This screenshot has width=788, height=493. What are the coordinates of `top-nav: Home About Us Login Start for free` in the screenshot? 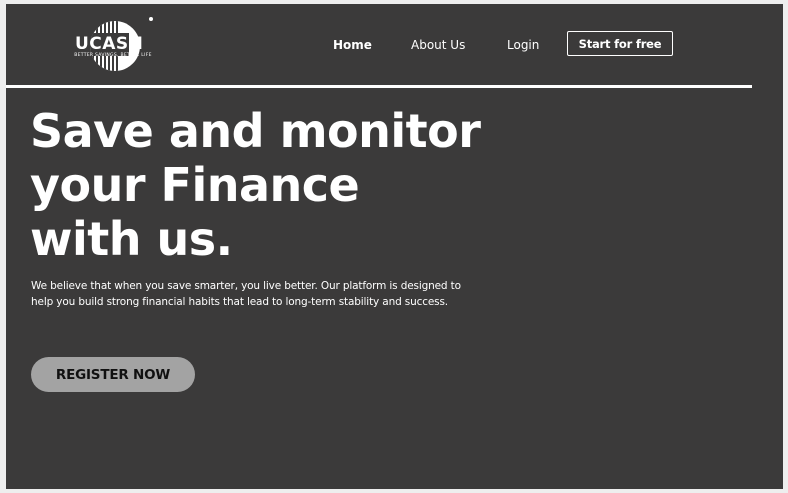 It's located at (394, 45).